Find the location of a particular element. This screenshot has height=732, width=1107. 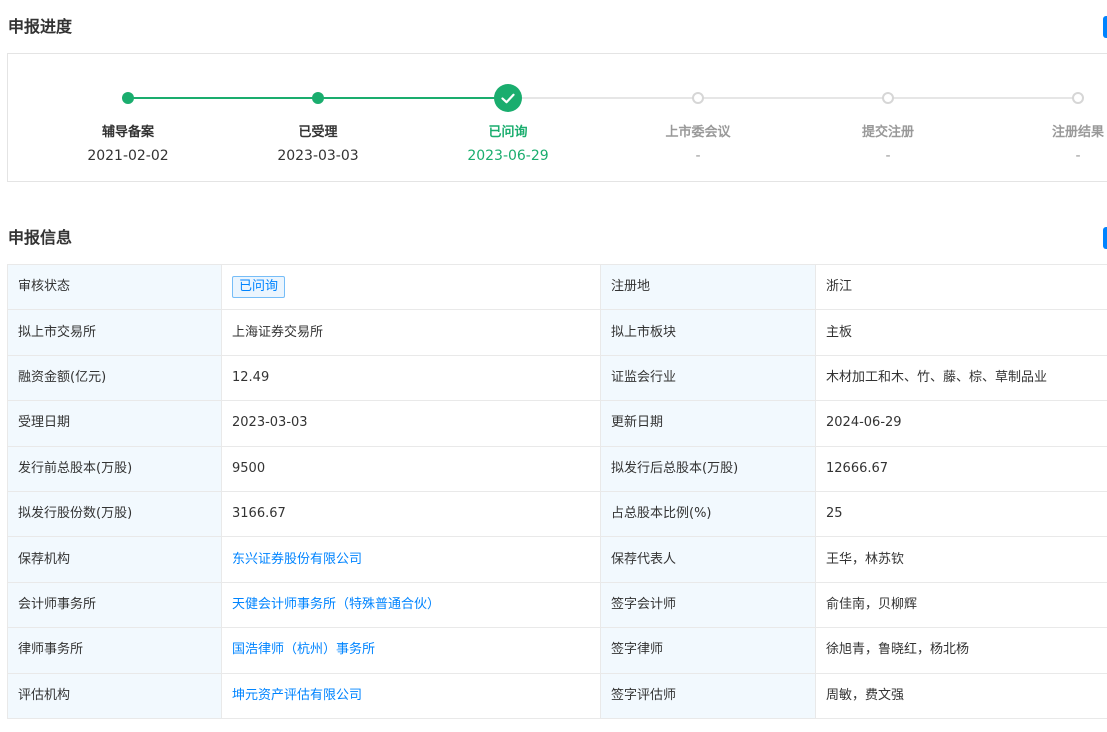

field-value: 2023-03-03 is located at coordinates (411, 423).